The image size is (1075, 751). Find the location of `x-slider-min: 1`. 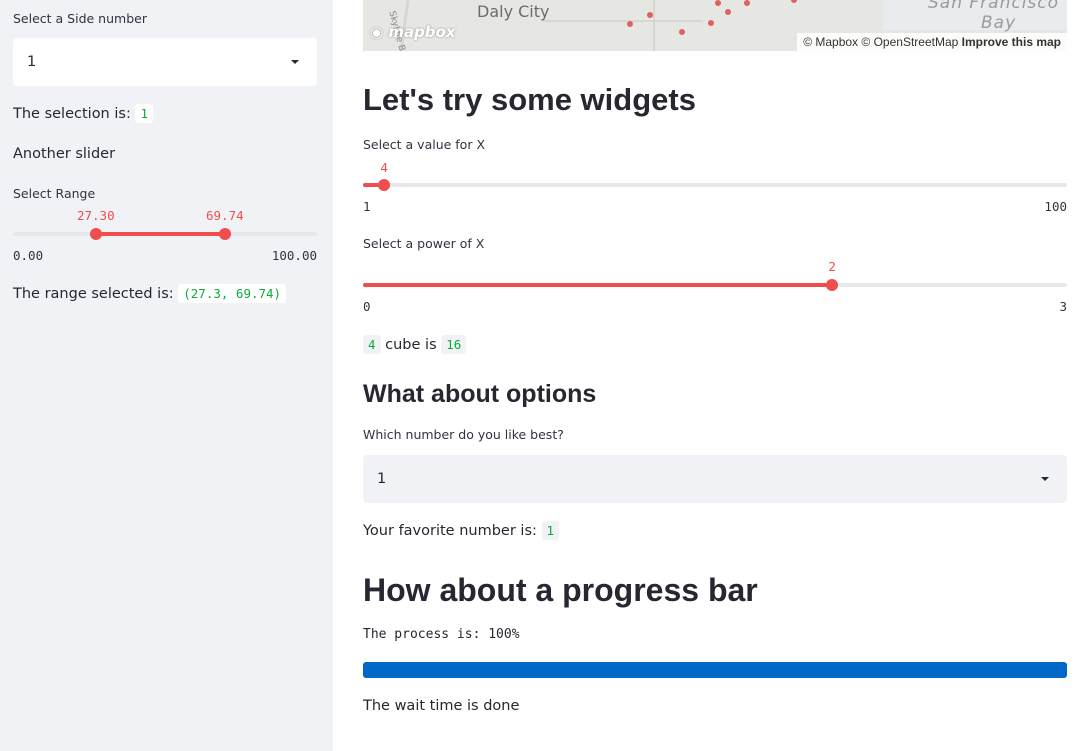

x-slider-min: 1 is located at coordinates (367, 206).